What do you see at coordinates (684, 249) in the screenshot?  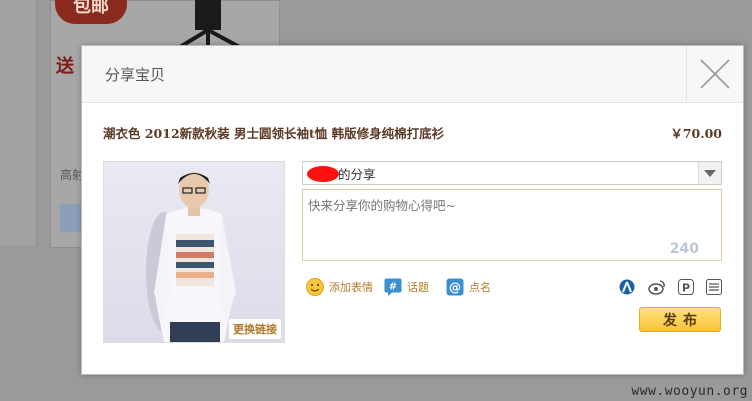 I see `char-counter: 240` at bounding box center [684, 249].